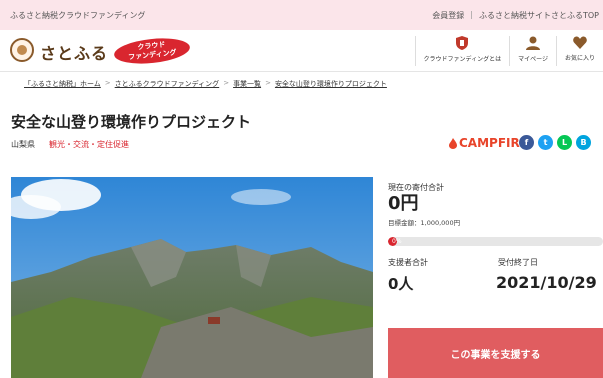  Describe the element at coordinates (408, 262) in the screenshot. I see `supporters-label: 支援者合計` at that location.